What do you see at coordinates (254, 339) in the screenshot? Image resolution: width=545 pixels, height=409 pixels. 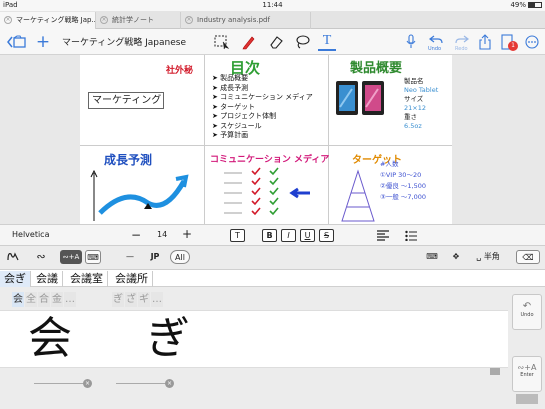 I see `handwriting-input-area: 会 ぎ` at bounding box center [254, 339].